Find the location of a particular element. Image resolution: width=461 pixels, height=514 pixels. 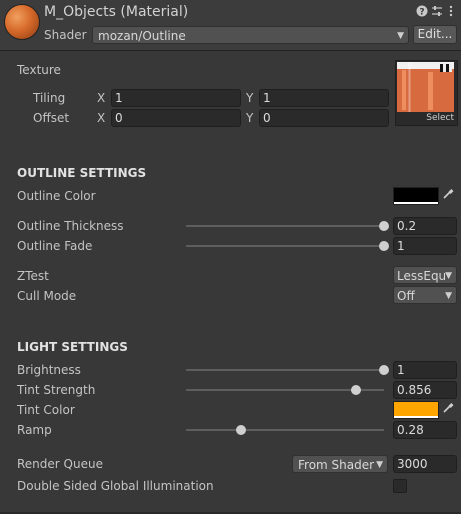

help-icon: ? is located at coordinates (422, 11).